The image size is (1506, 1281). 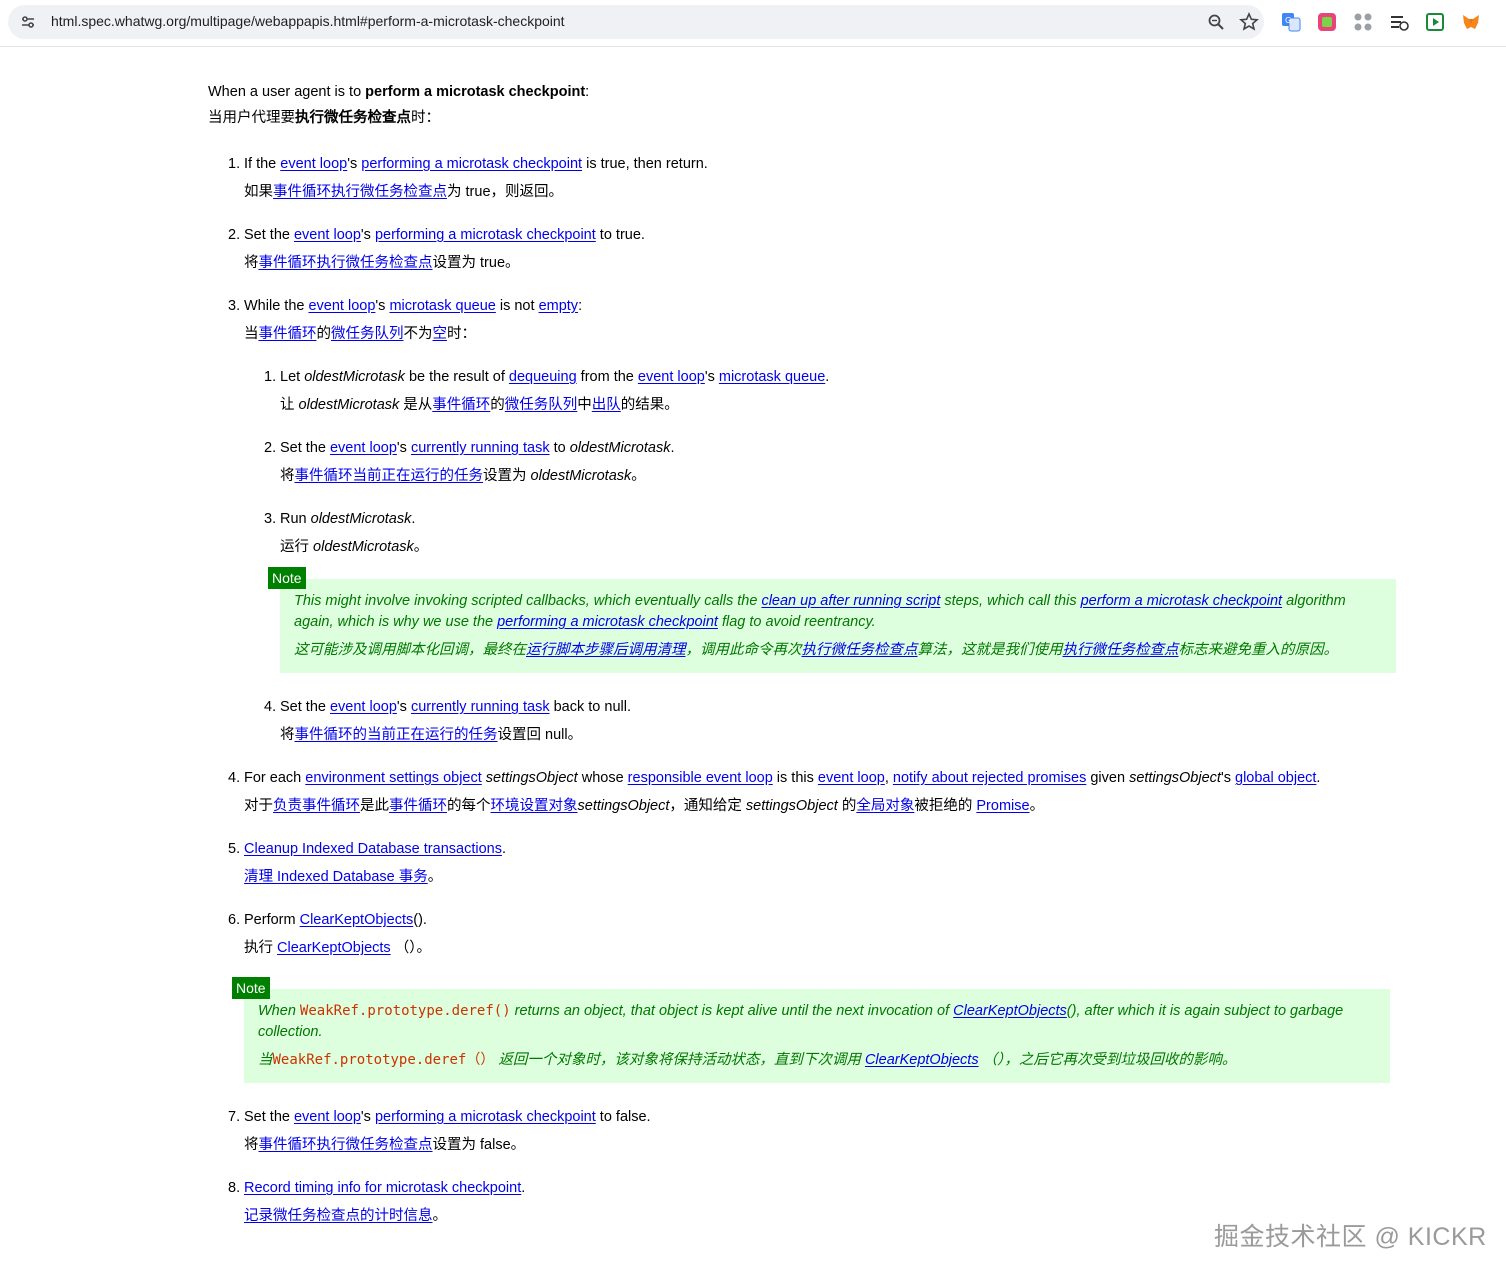 What do you see at coordinates (338, 1216) in the screenshot?
I see `link-zh-record-timing-info: 记录微任务检查点的计时信息` at bounding box center [338, 1216].